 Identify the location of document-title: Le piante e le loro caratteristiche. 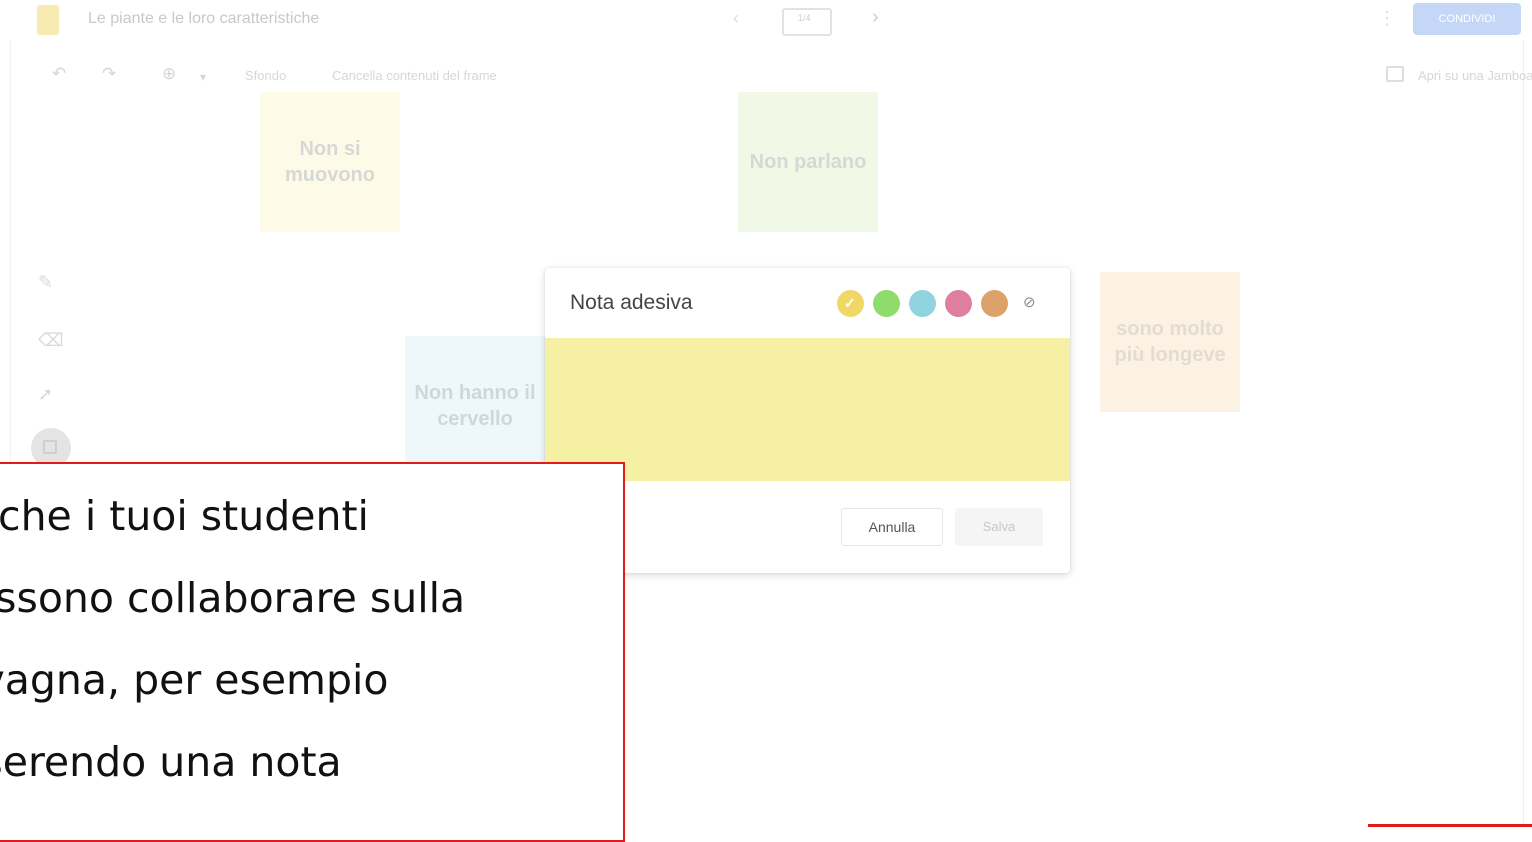
(203, 19).